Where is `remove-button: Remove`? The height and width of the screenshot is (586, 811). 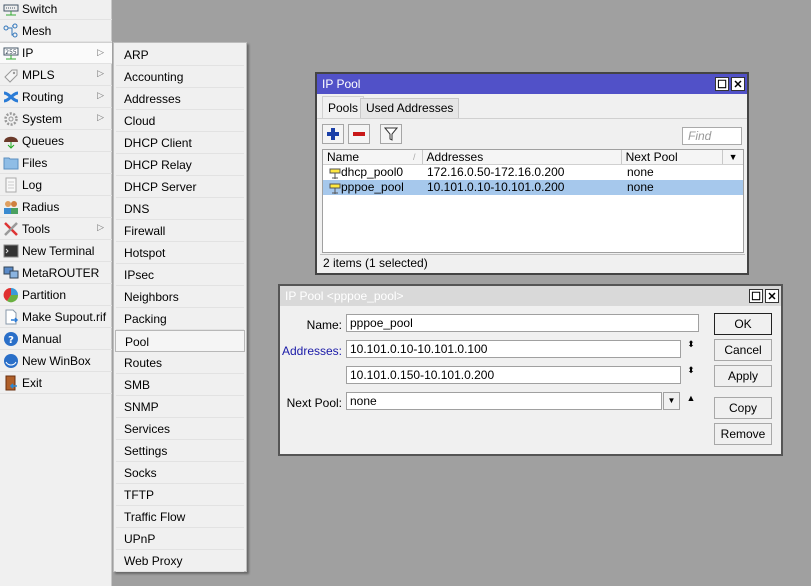 remove-button: Remove is located at coordinates (743, 434).